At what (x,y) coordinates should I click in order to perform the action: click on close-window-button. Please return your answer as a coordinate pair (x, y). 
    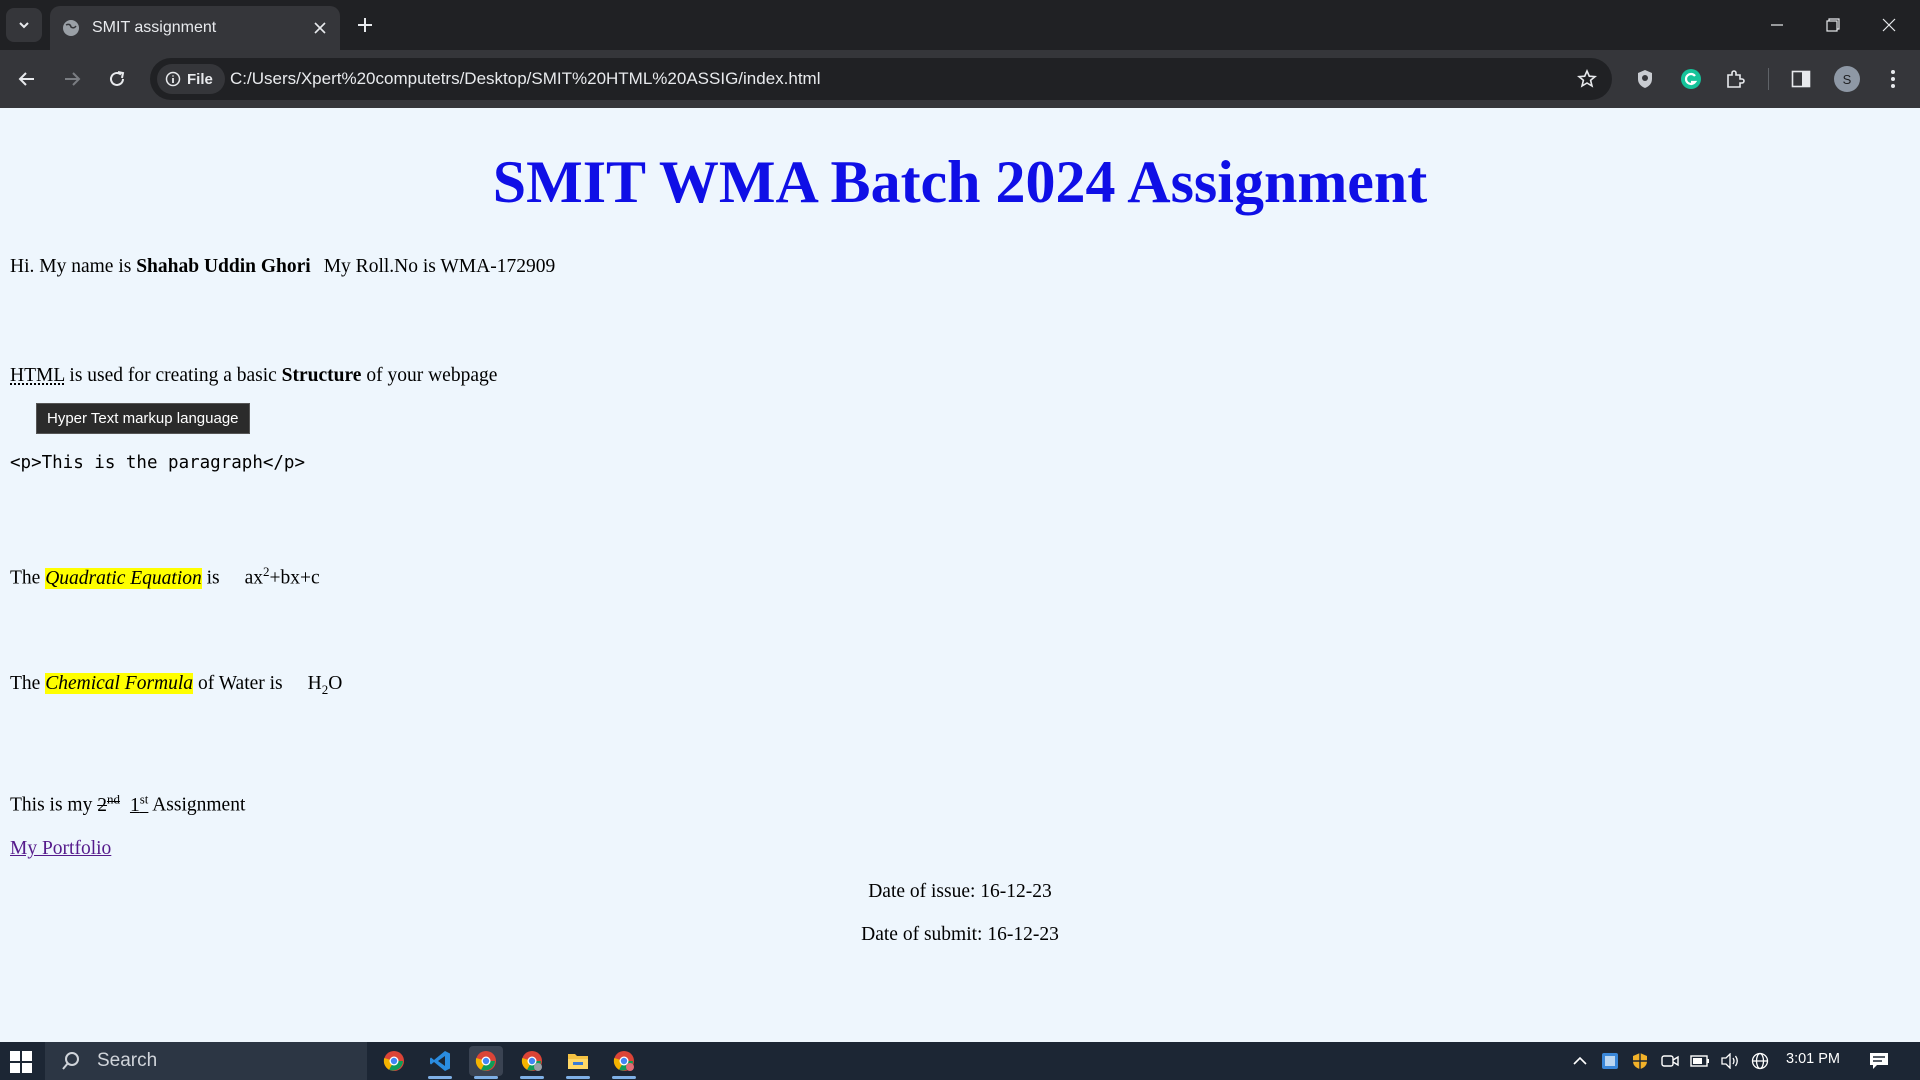
    Looking at the image, I should click on (1889, 25).